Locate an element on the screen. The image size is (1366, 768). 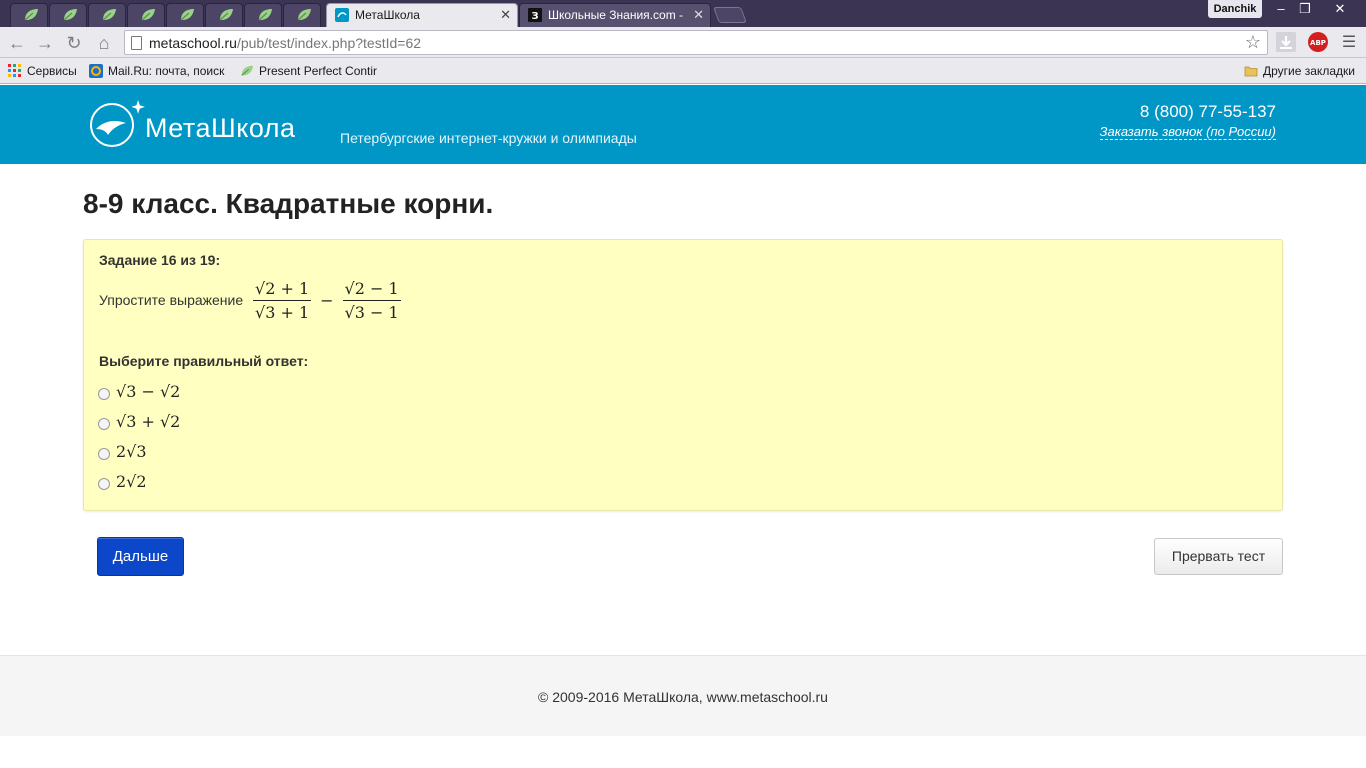
fraction-2-denominator: √3 − 1 is located at coordinates (371, 312).